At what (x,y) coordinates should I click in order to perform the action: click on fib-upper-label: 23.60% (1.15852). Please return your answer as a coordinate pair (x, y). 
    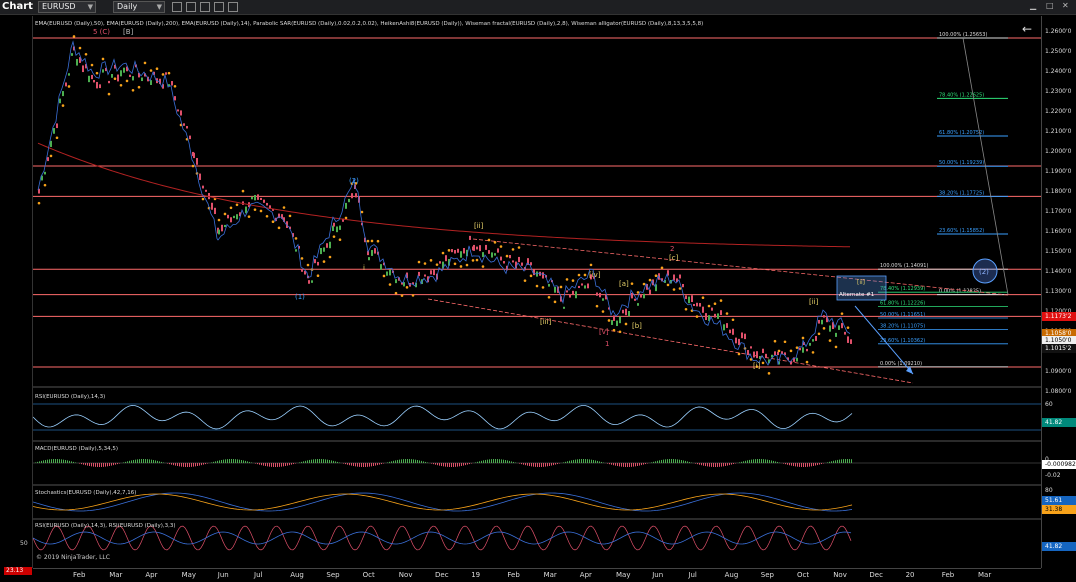
    Looking at the image, I should click on (961, 231).